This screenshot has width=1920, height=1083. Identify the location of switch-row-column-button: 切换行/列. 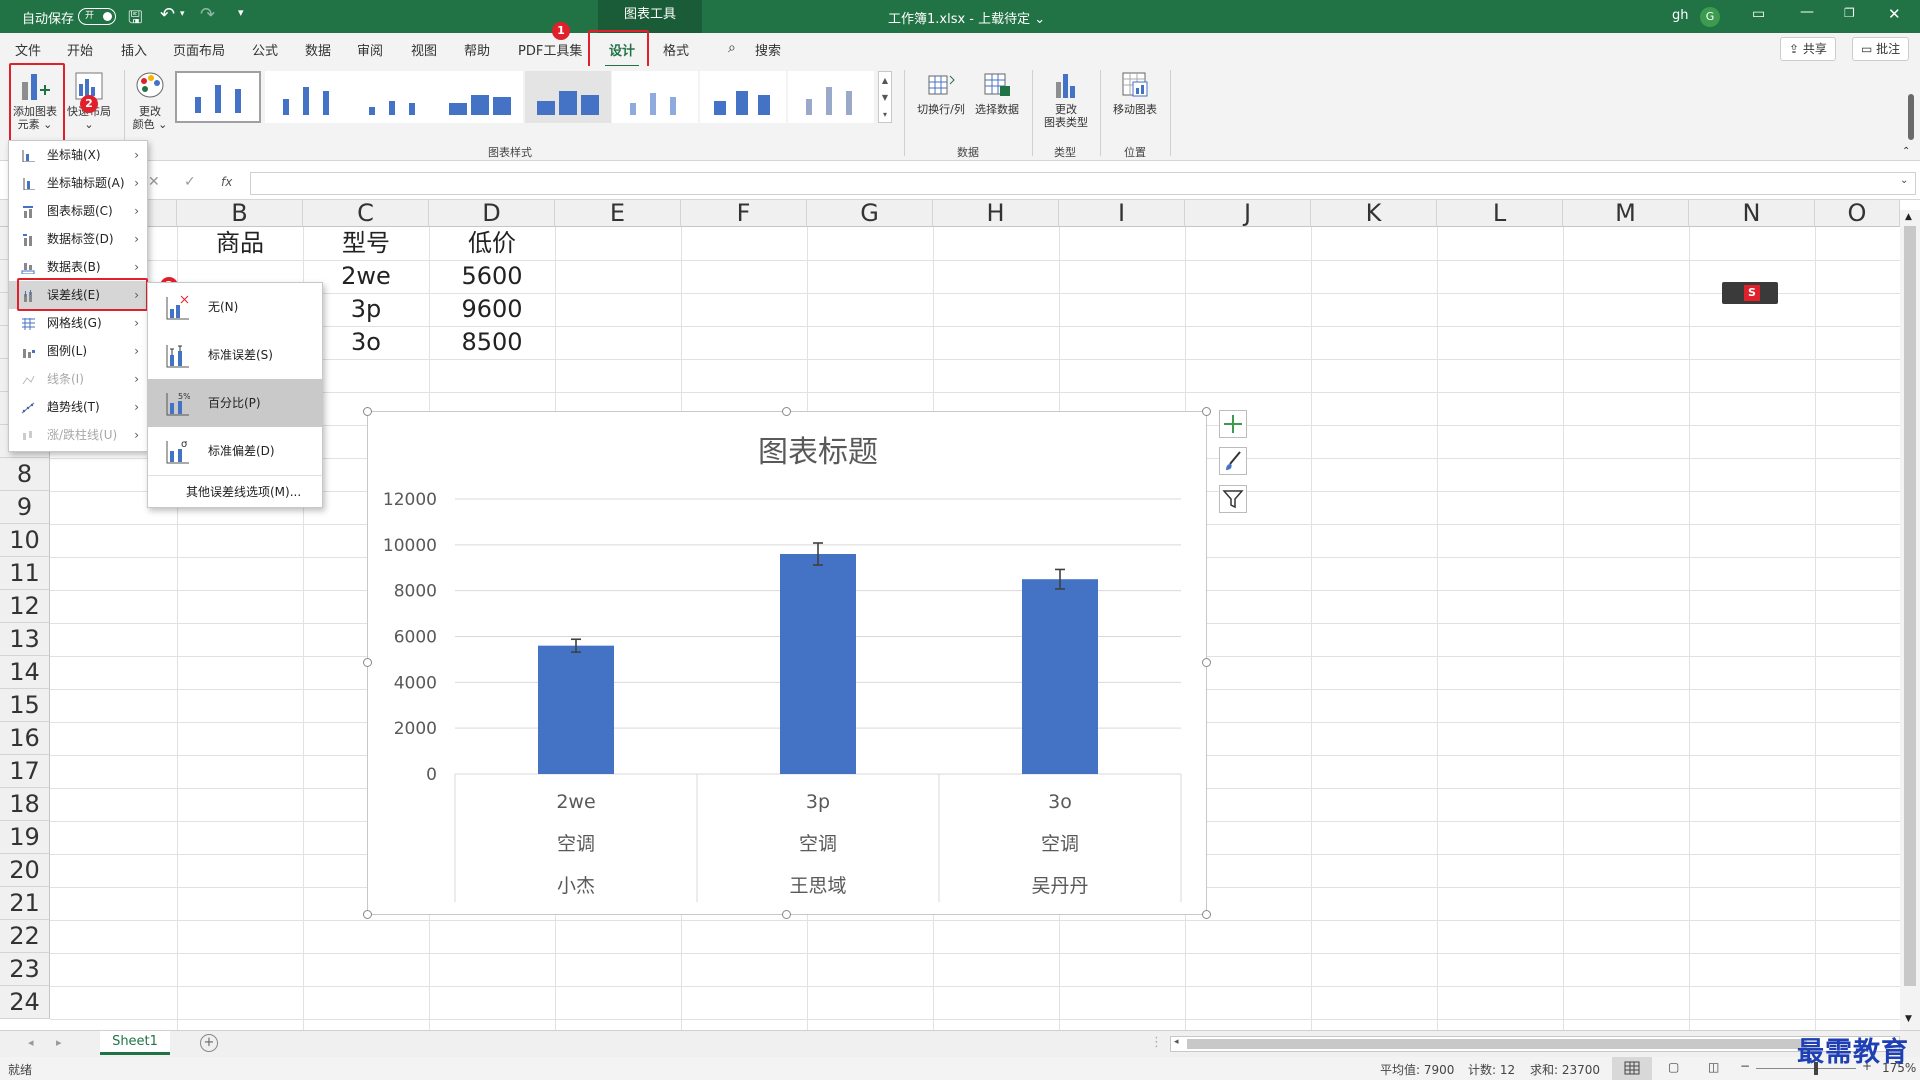
(941, 100).